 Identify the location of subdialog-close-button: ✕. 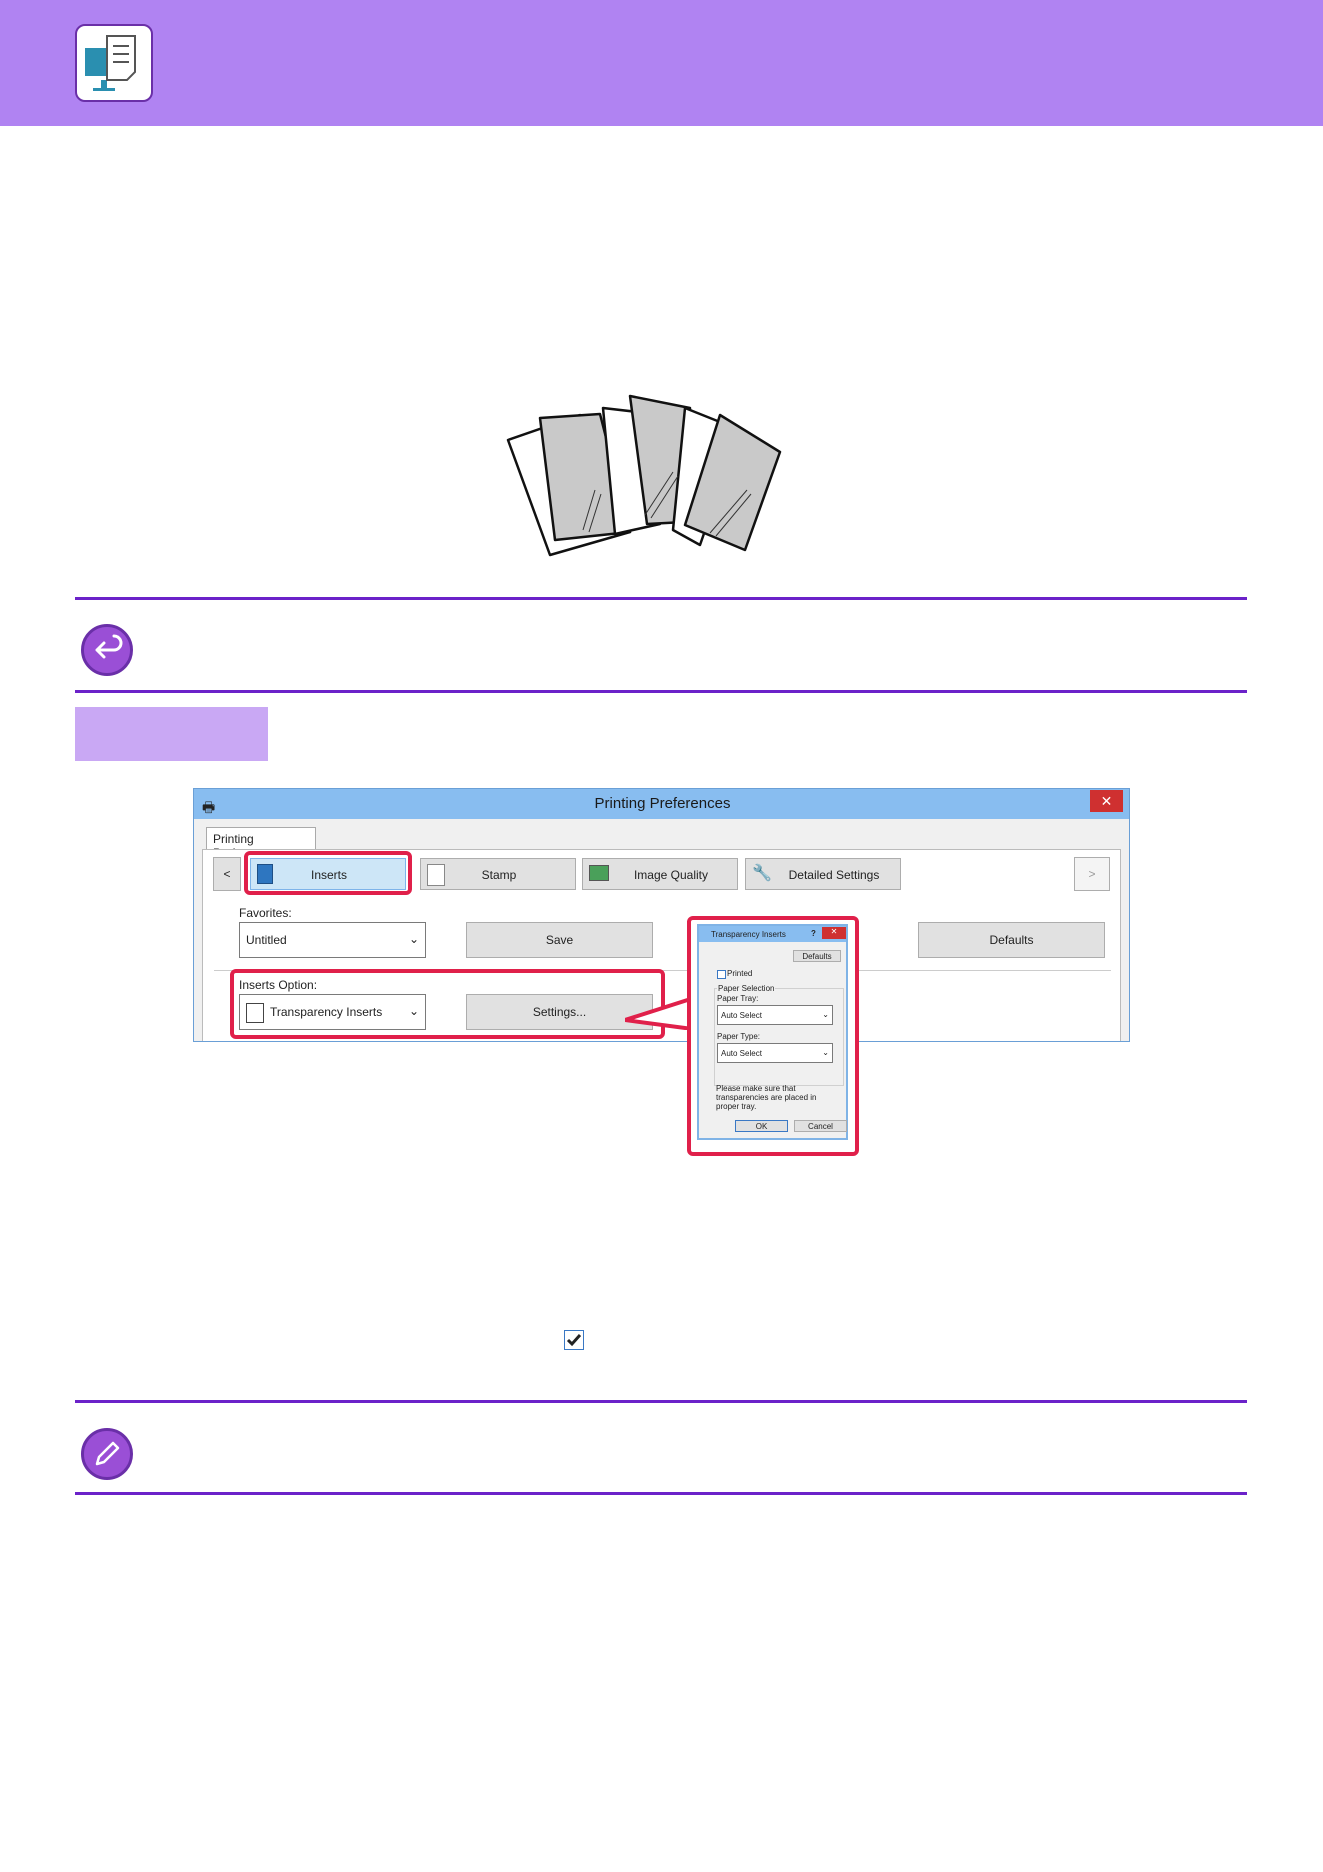
(834, 933).